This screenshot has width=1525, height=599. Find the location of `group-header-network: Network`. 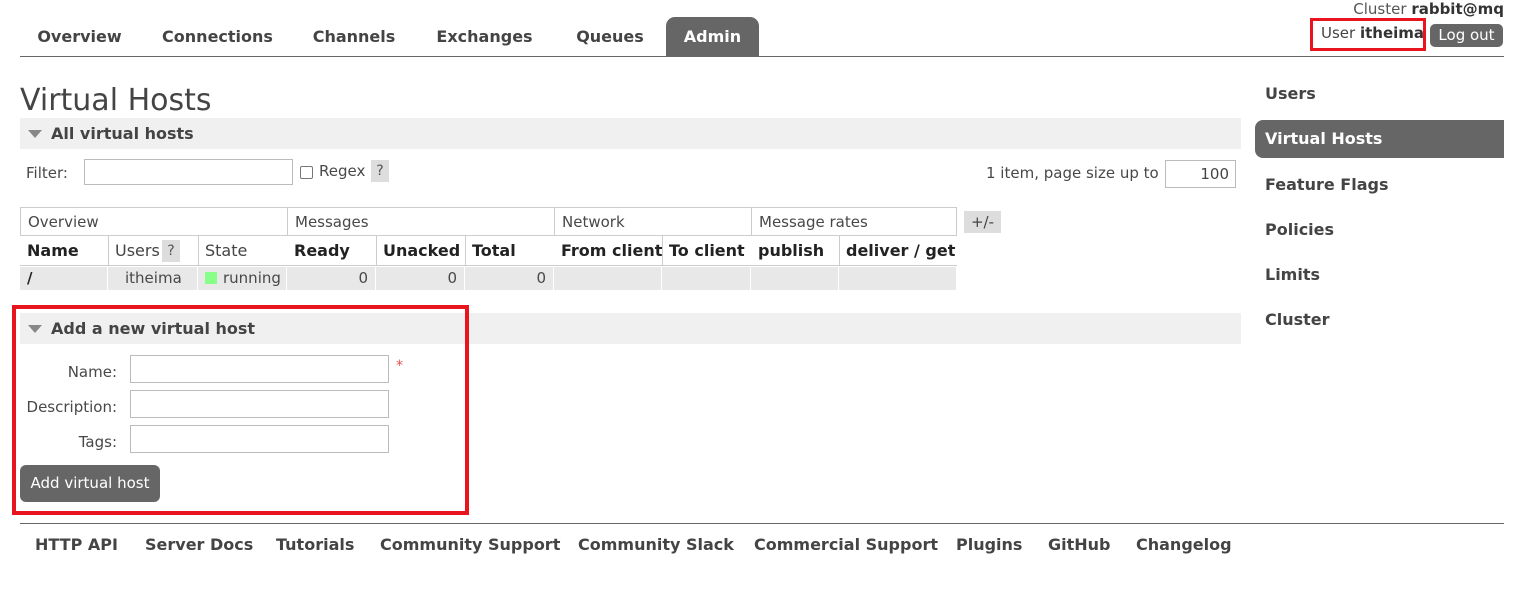

group-header-network: Network is located at coordinates (653, 221).